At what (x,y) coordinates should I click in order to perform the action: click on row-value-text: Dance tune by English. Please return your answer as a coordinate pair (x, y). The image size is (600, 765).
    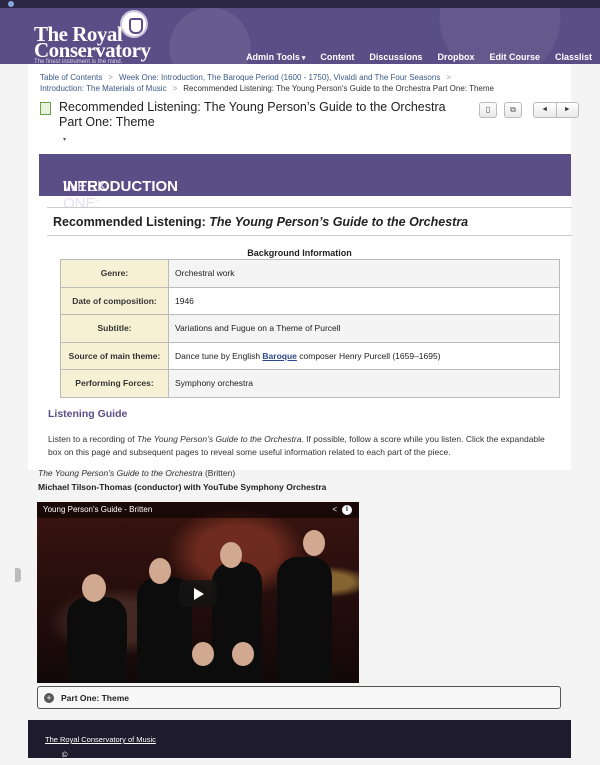
    Looking at the image, I should click on (219, 355).